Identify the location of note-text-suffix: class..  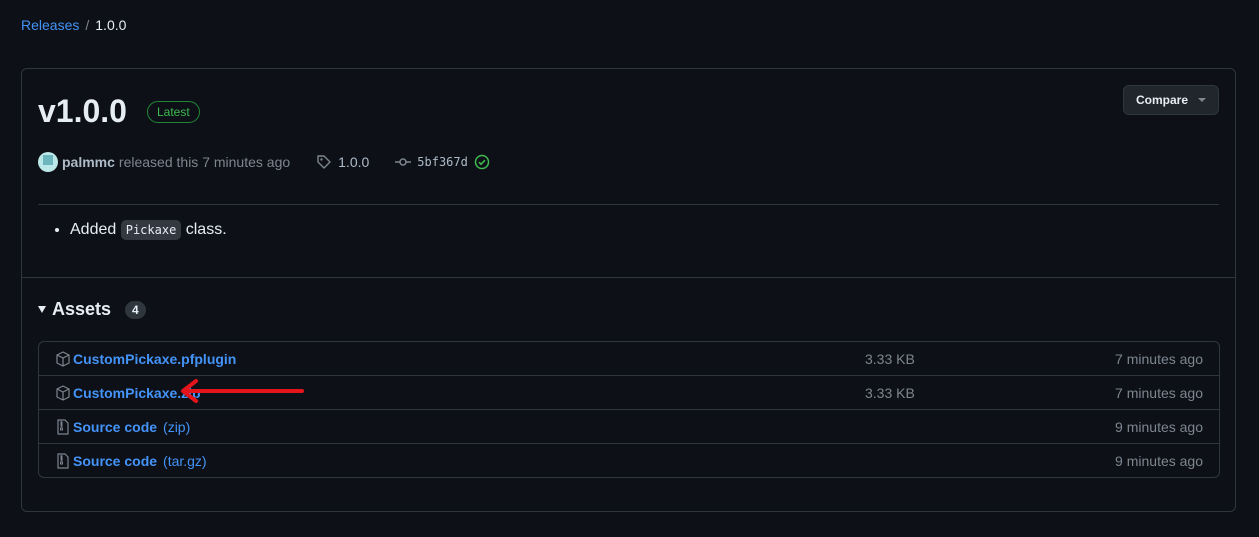
(206, 229).